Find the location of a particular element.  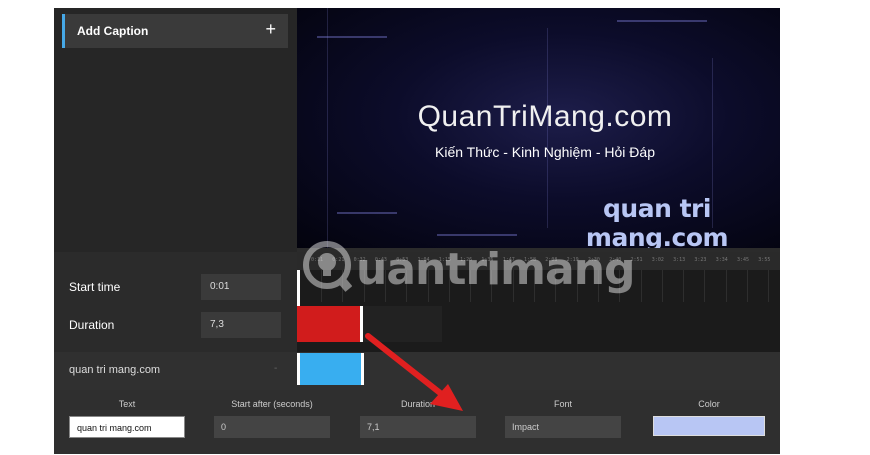

timeline-tick-label: 3:23 is located at coordinates (700, 260).